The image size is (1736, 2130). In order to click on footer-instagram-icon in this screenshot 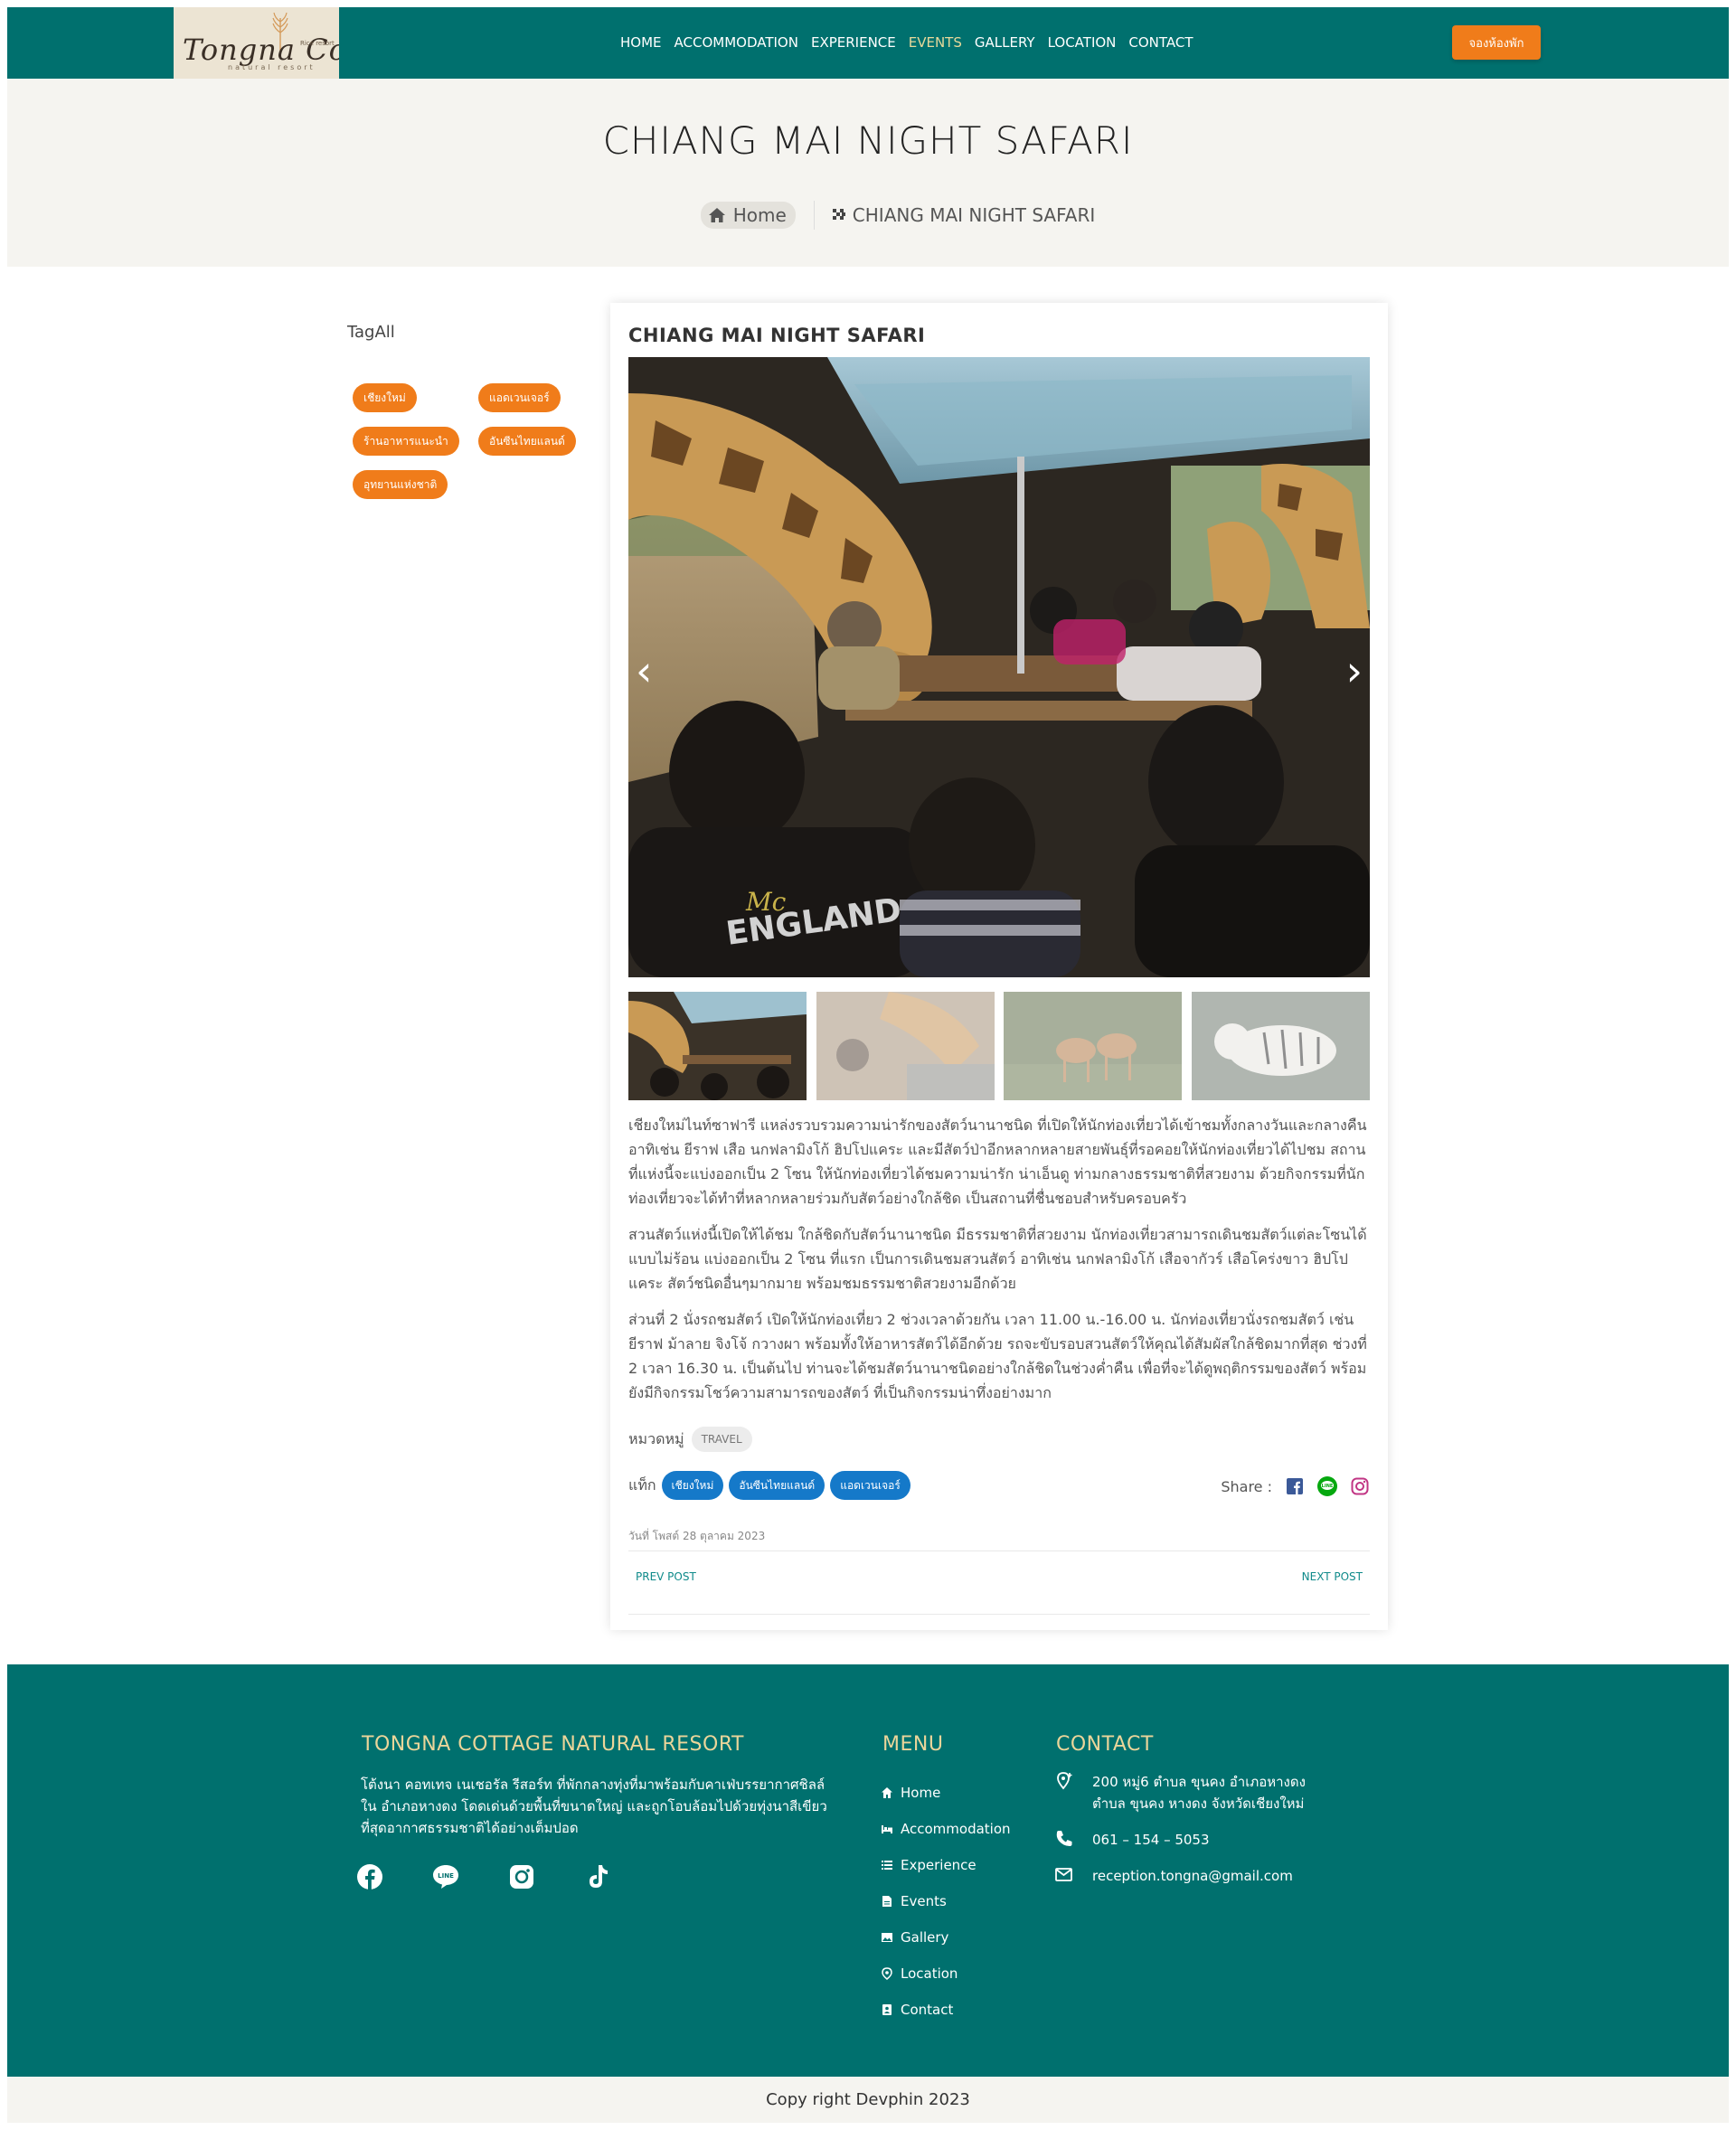, I will do `click(522, 1876)`.